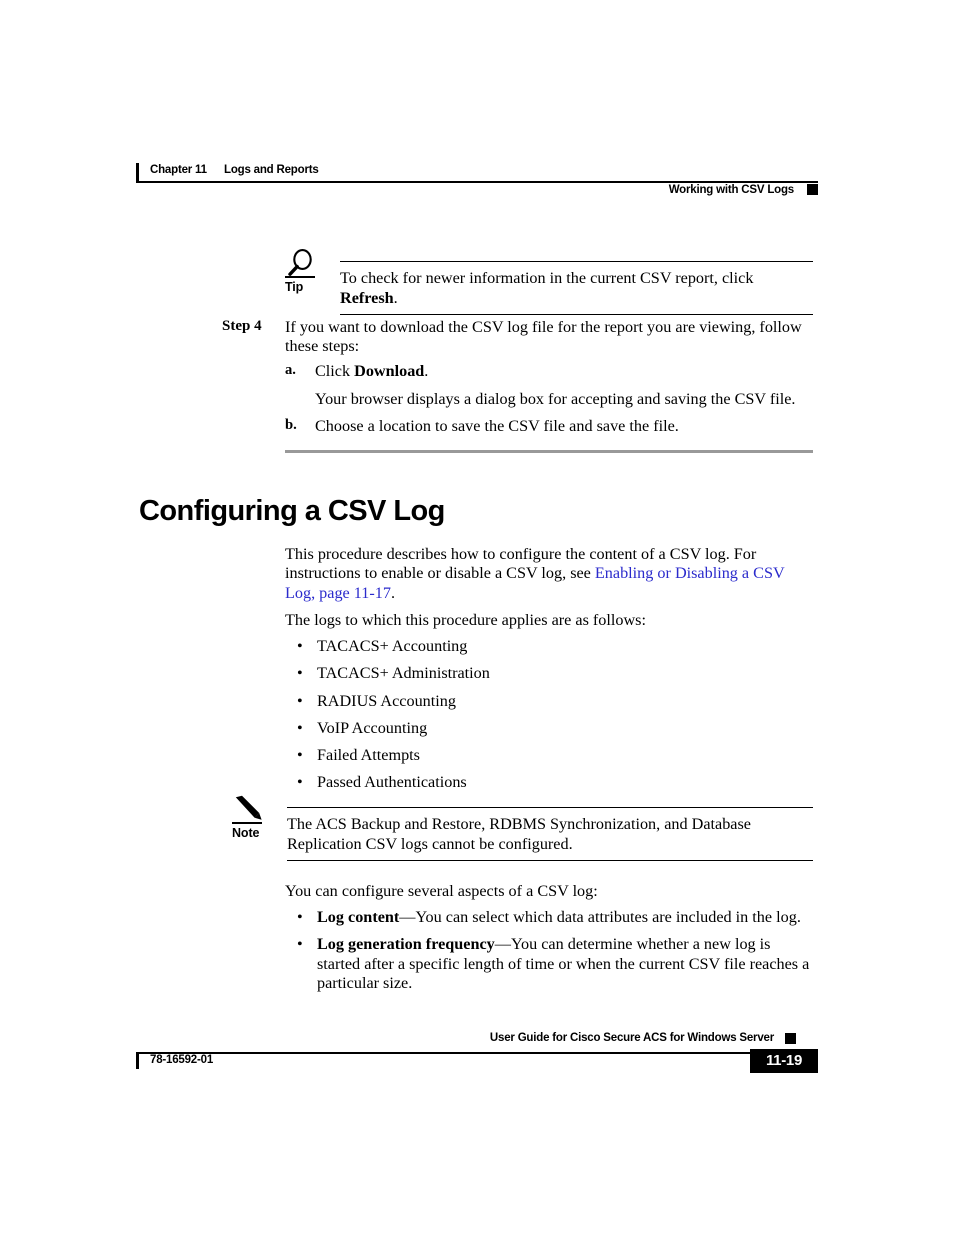  I want to click on substep-a-tail: ., so click(426, 371).